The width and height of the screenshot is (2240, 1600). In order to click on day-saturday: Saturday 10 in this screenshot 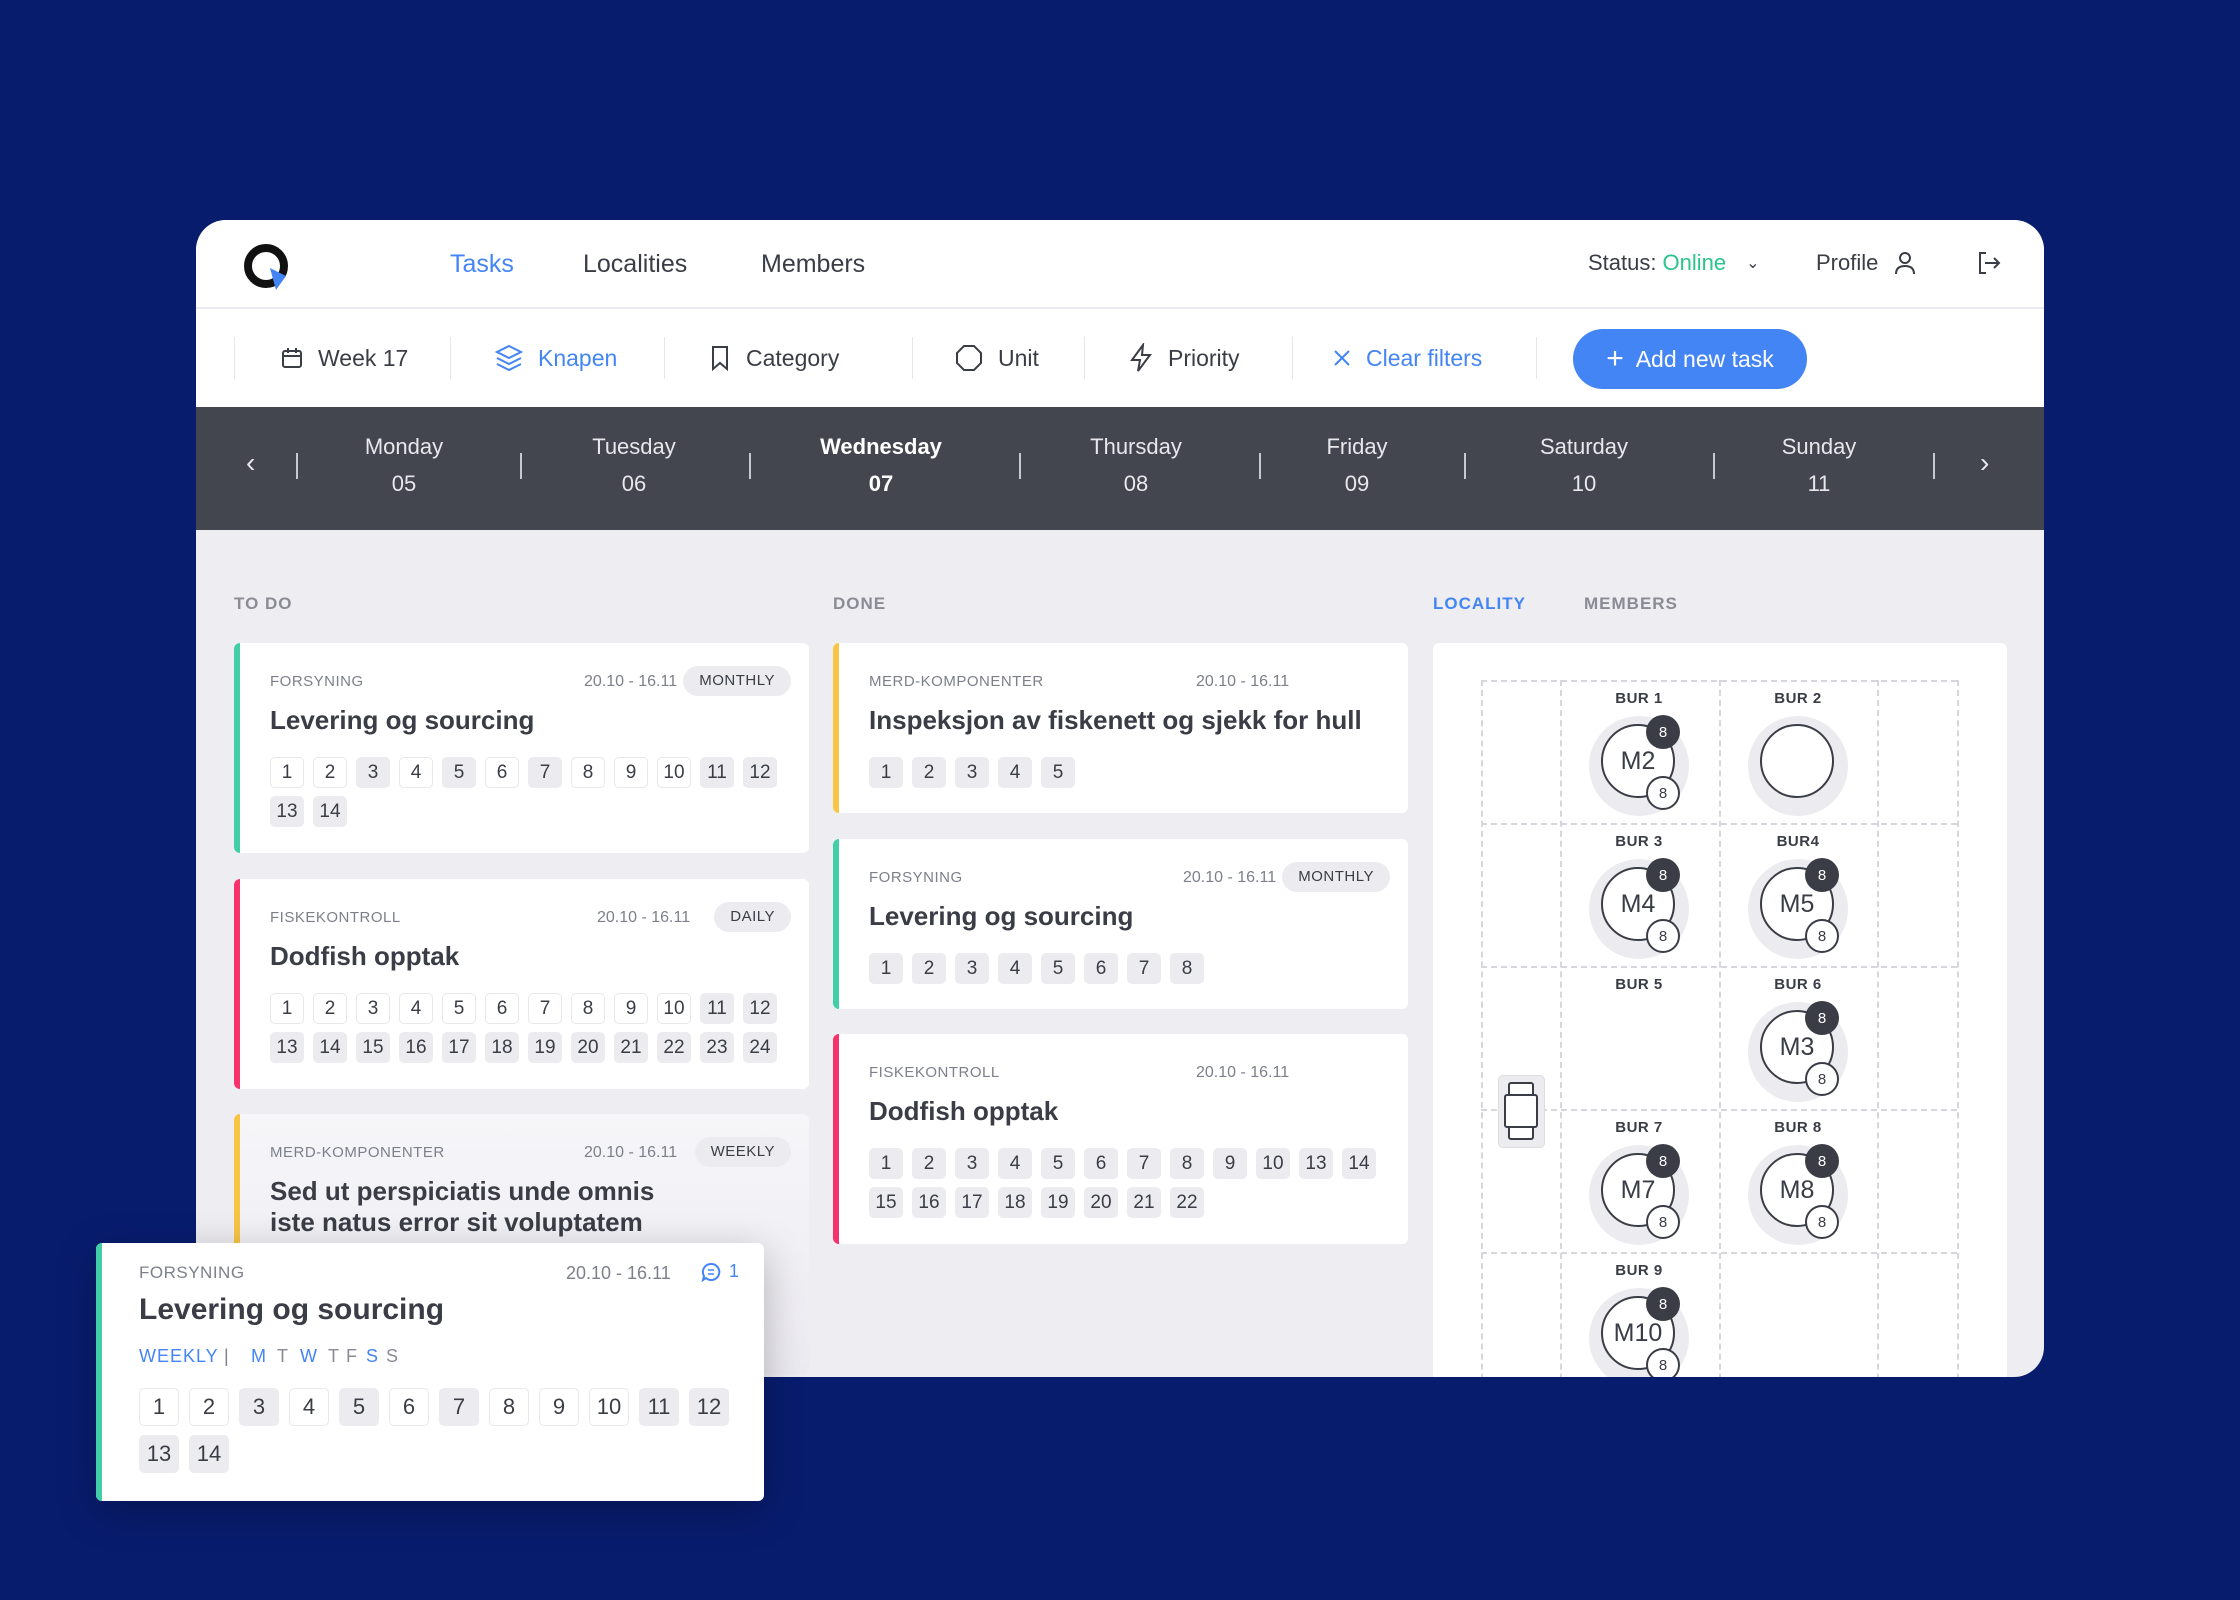, I will do `click(1584, 468)`.